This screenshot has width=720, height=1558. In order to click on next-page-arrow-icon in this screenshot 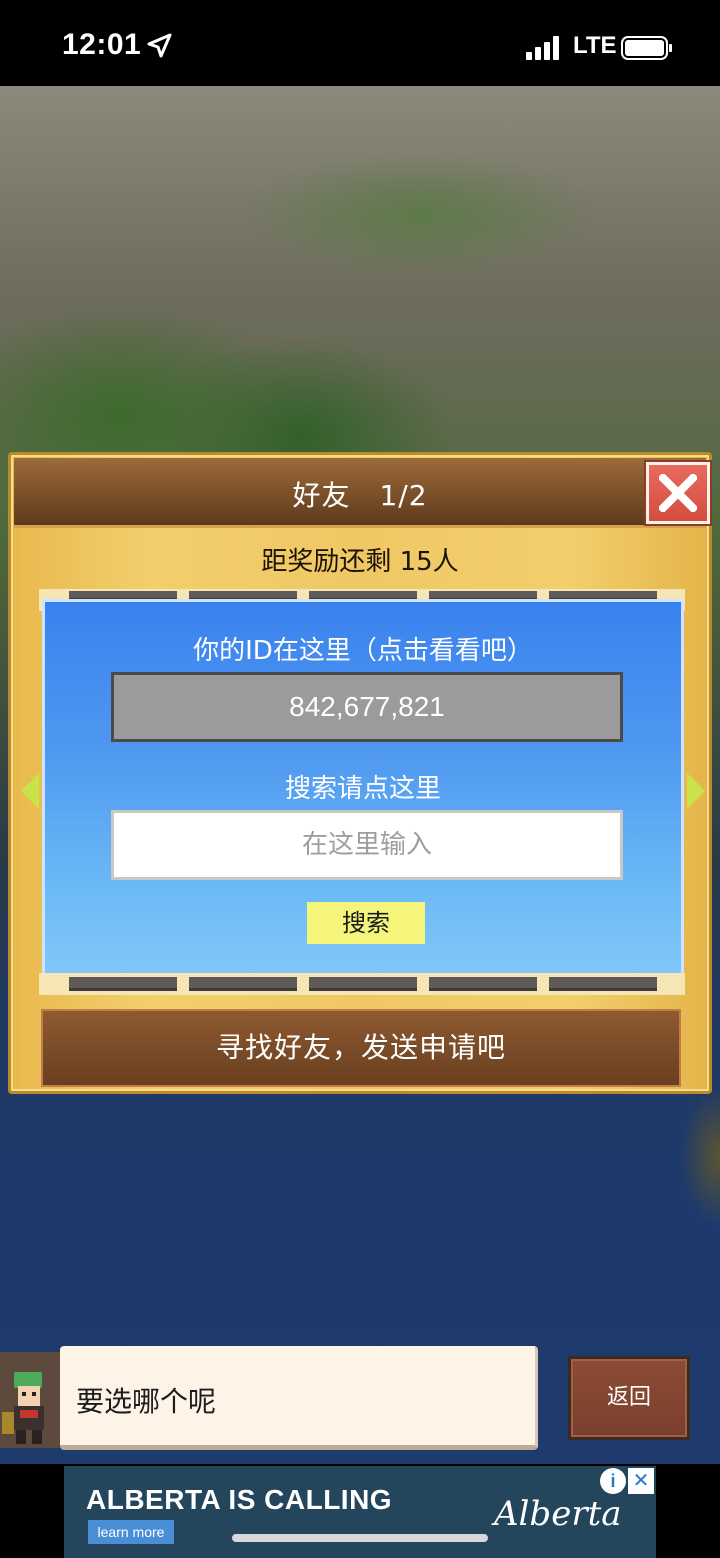, I will do `click(696, 791)`.